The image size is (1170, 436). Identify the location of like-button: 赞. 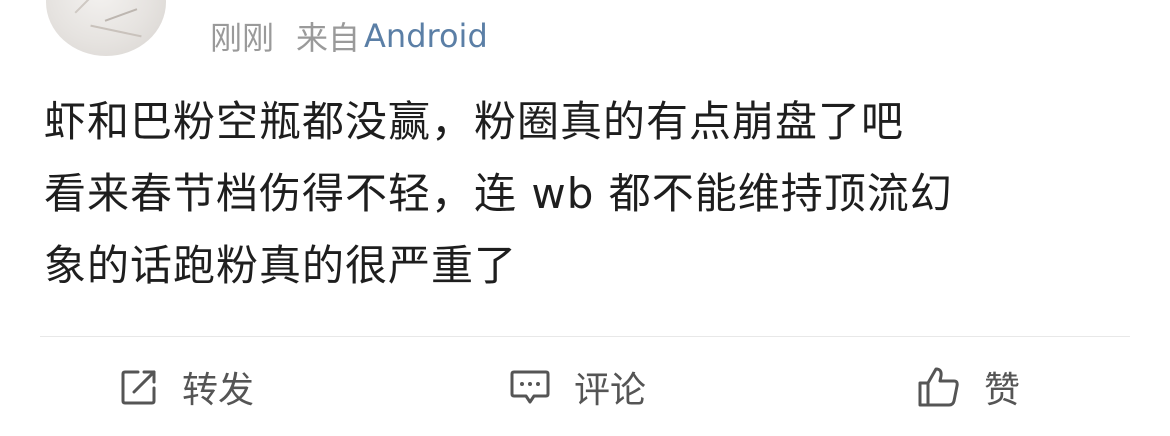
(968, 387).